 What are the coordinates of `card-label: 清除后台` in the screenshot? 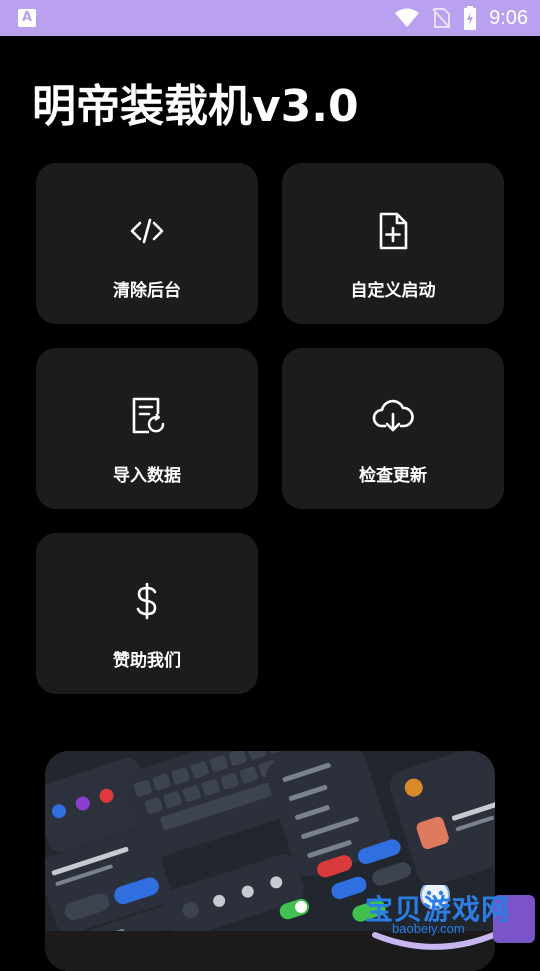 It's located at (147, 291).